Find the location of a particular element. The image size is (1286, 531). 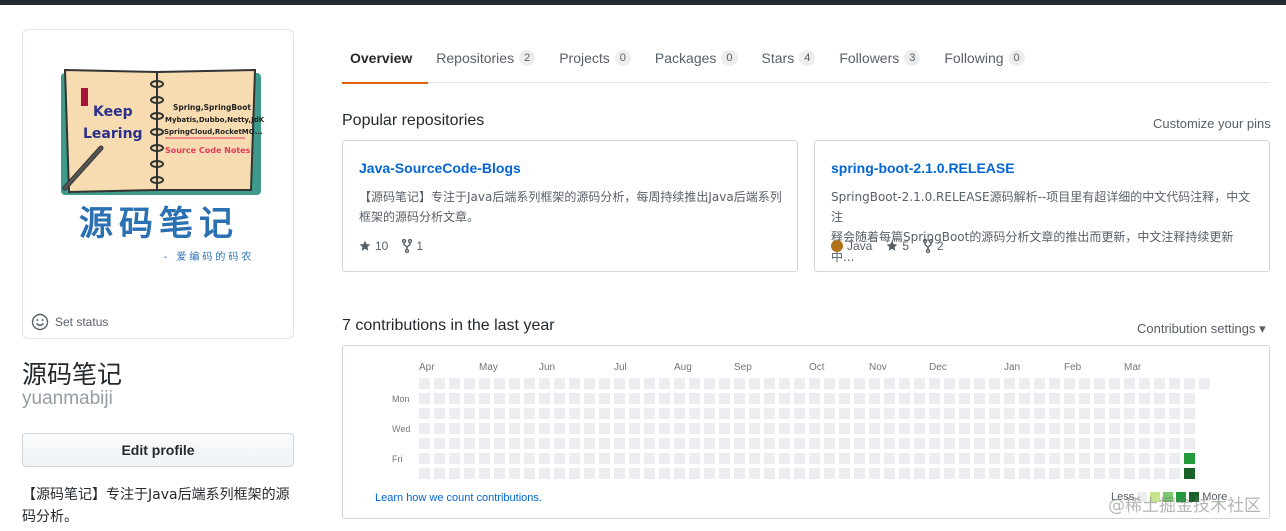

repo-stars-link: 5 is located at coordinates (897, 246).